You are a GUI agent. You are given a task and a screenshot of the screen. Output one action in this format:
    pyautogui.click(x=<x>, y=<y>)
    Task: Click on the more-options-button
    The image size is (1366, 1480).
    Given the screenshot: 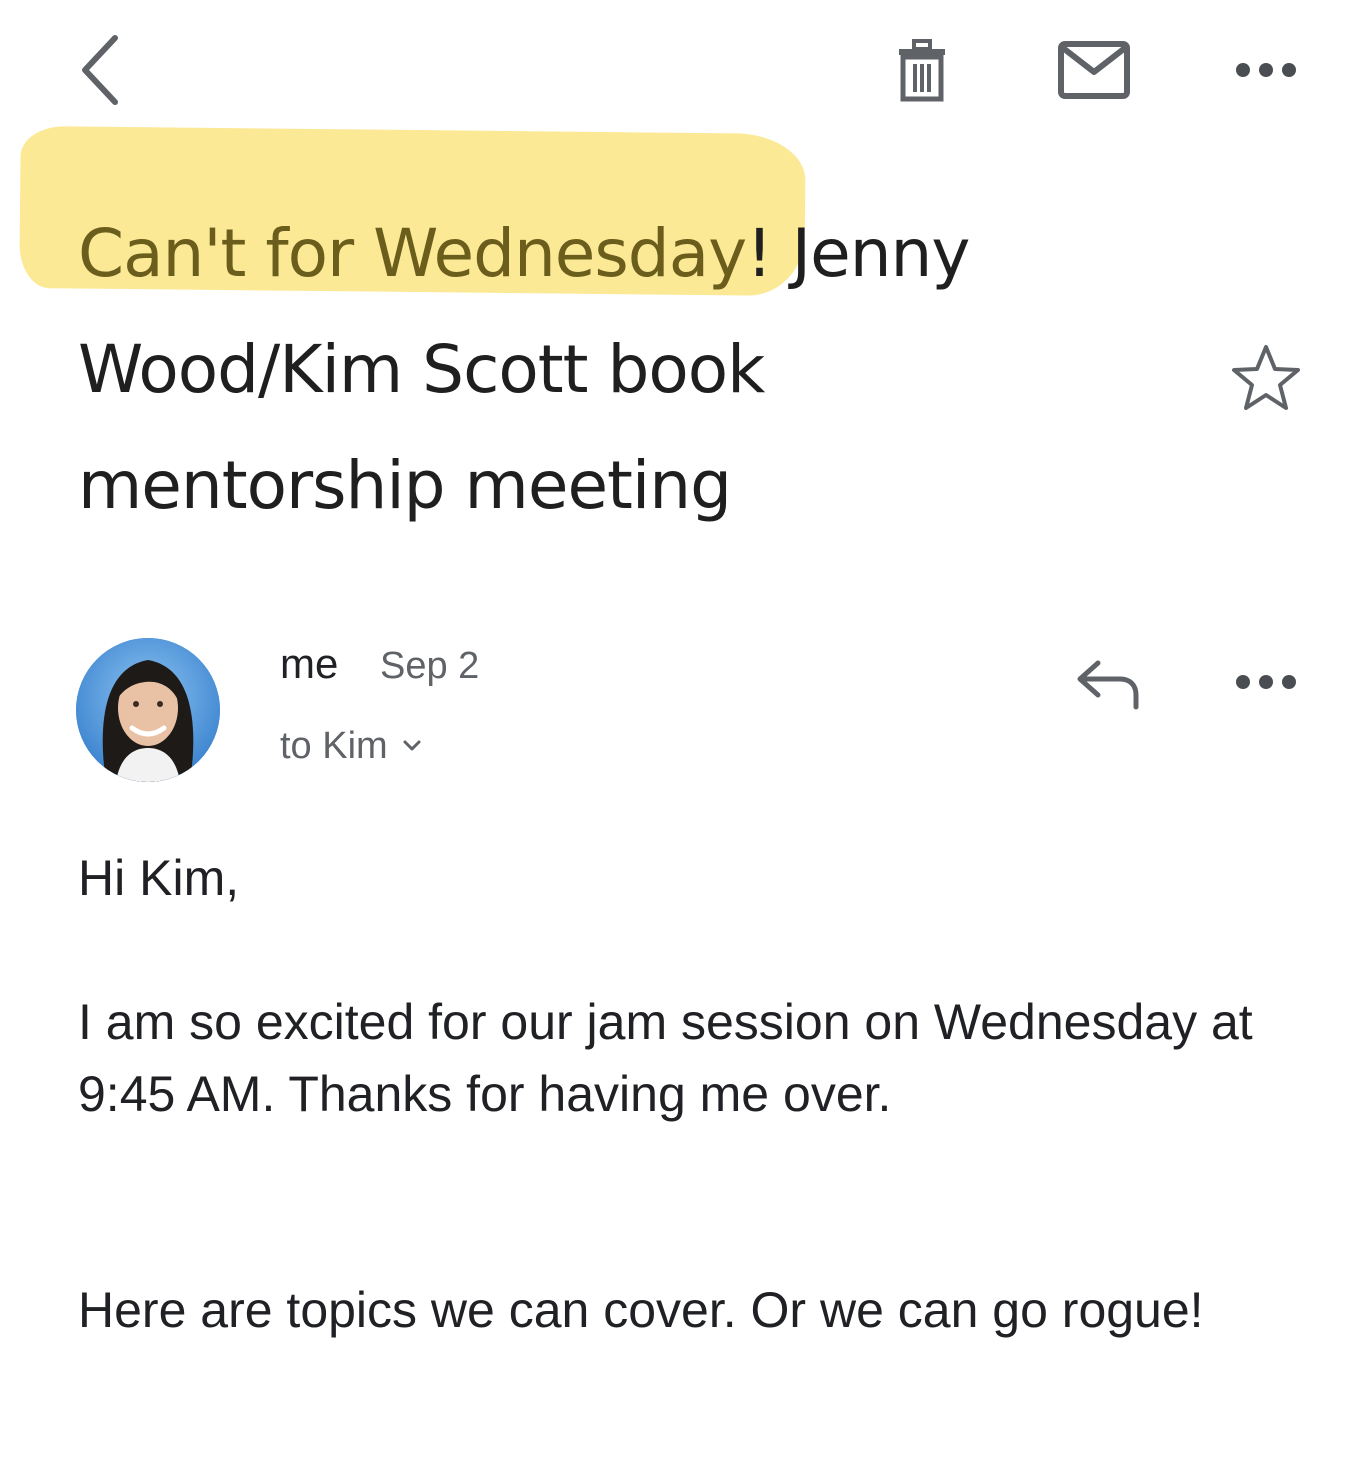 What is the action you would take?
    pyautogui.click(x=1266, y=70)
    